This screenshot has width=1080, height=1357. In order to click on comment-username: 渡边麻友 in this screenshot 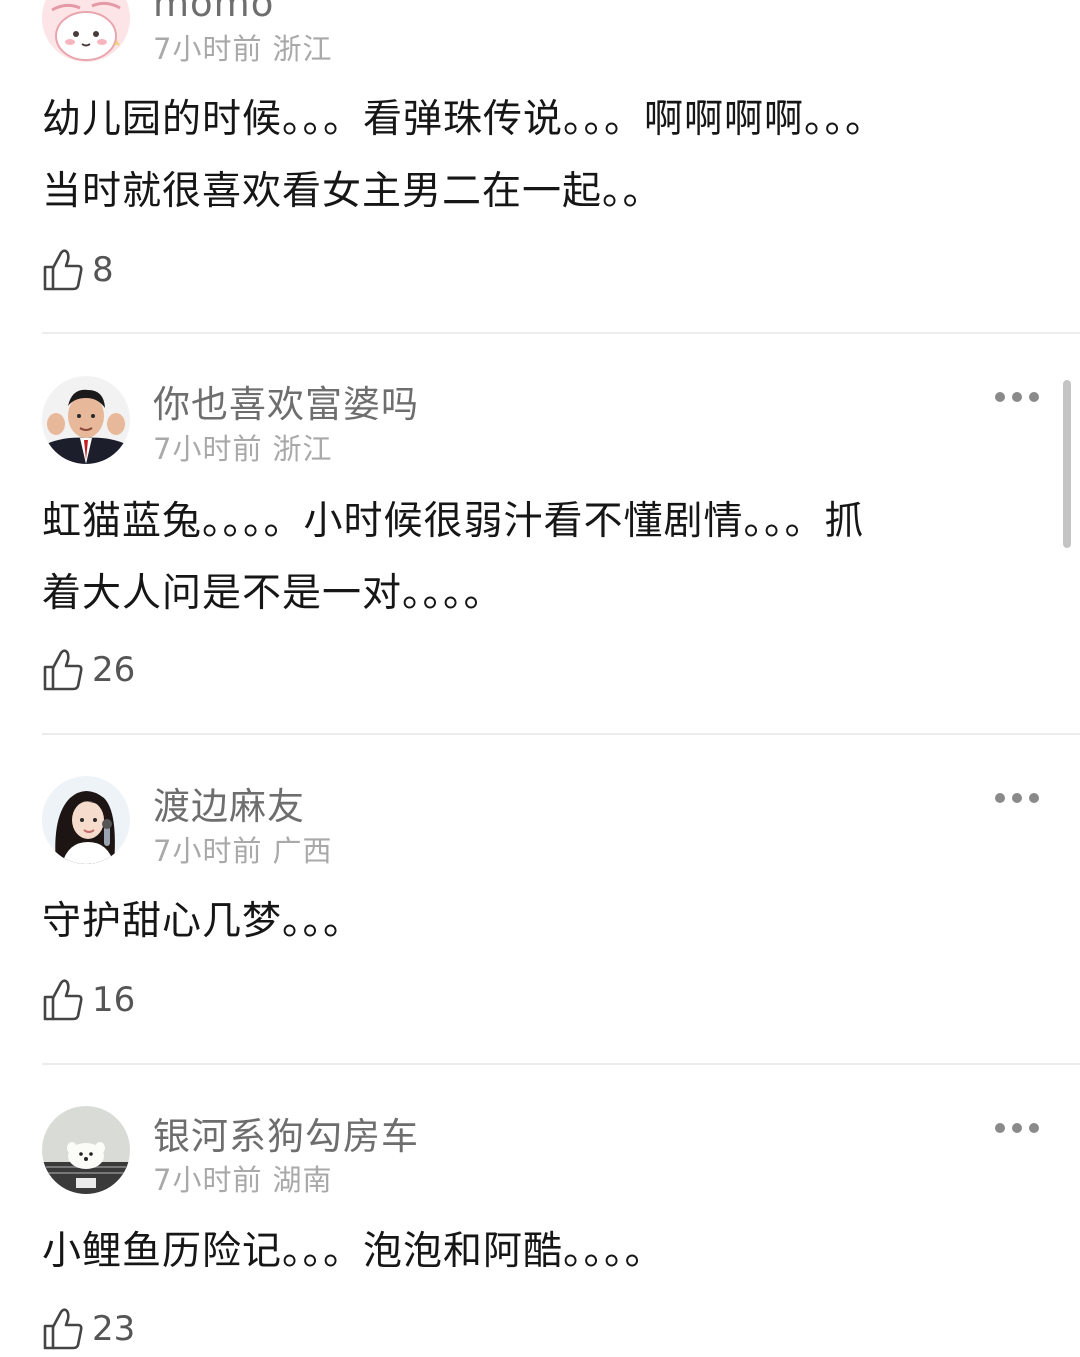, I will do `click(229, 803)`.